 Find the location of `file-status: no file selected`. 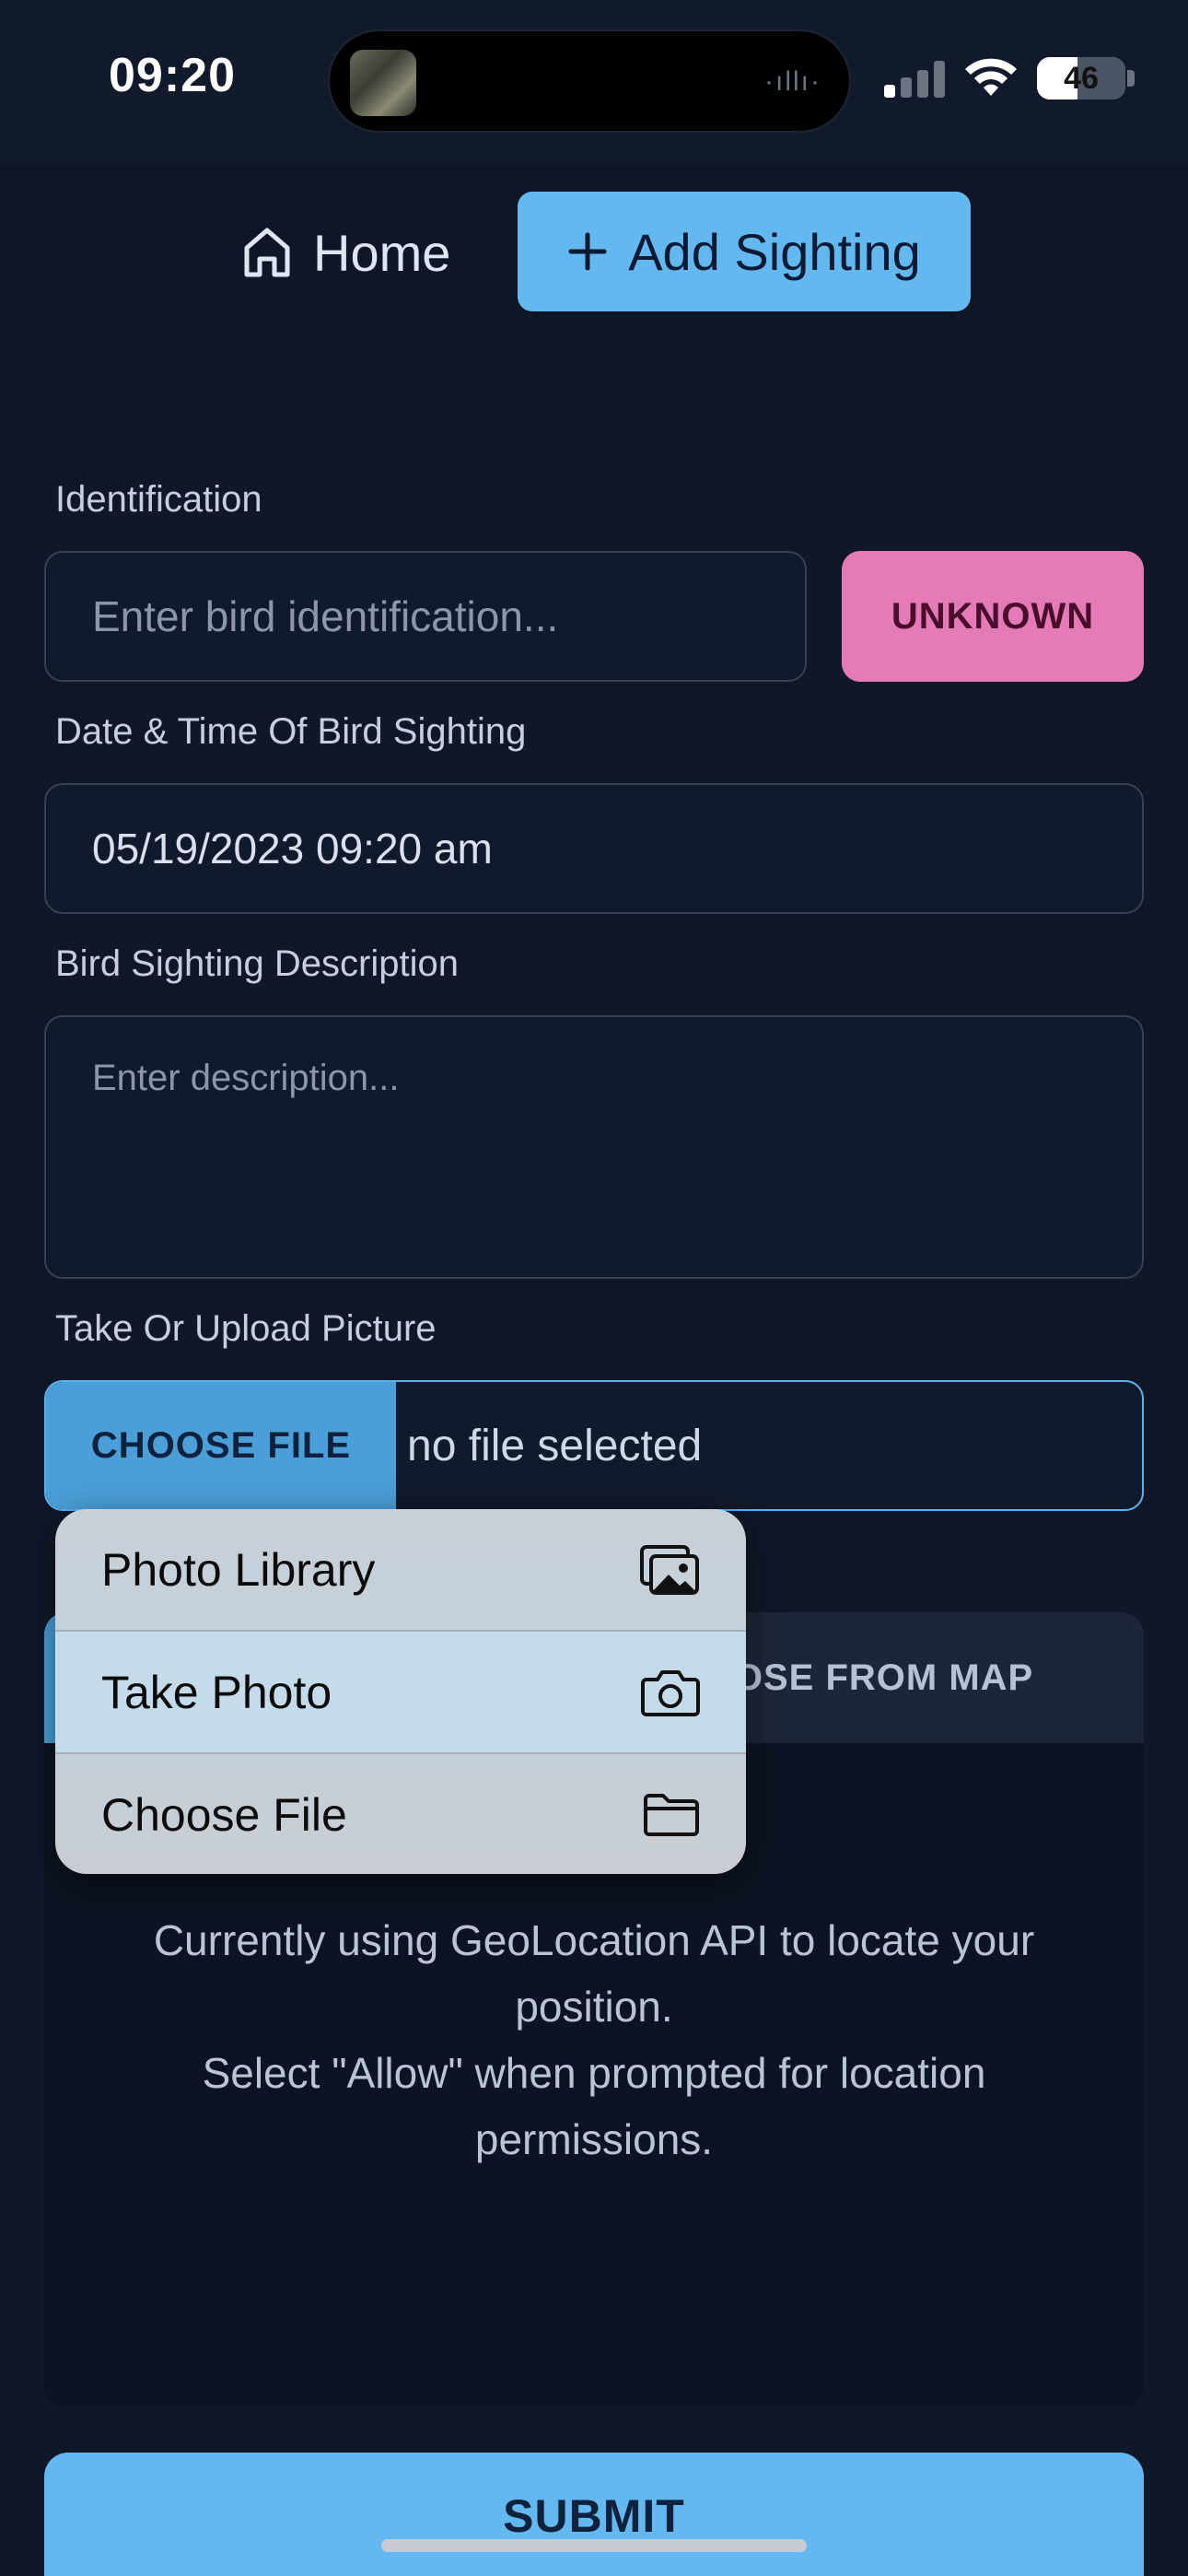

file-status: no file selected is located at coordinates (555, 1445).